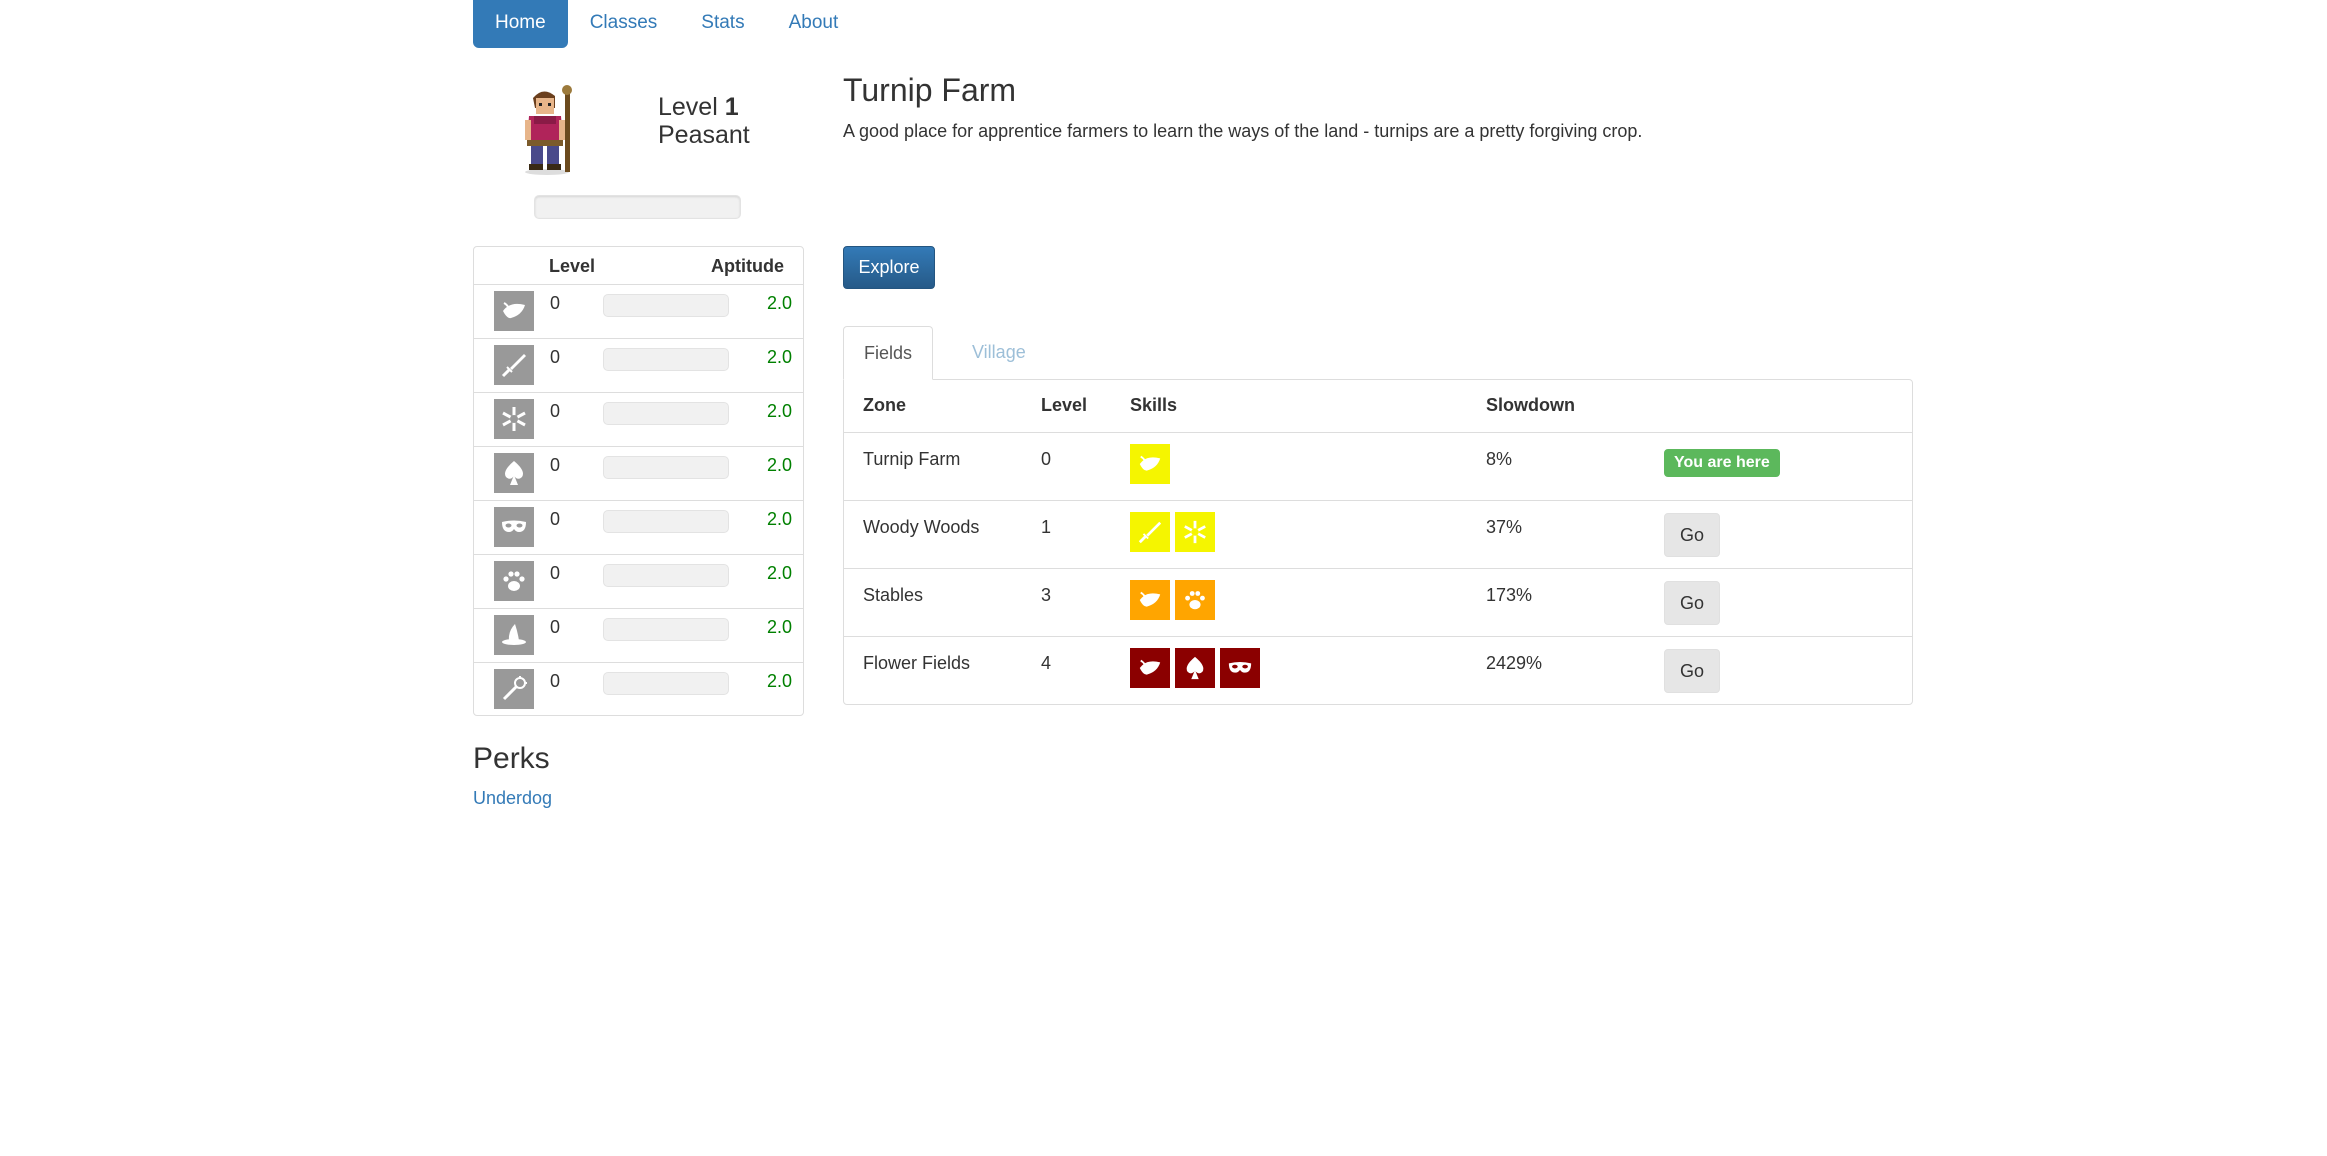 Image resolution: width=2327 pixels, height=1156 pixels. Describe the element at coordinates (888, 353) in the screenshot. I see `tab-fields: Fields` at that location.